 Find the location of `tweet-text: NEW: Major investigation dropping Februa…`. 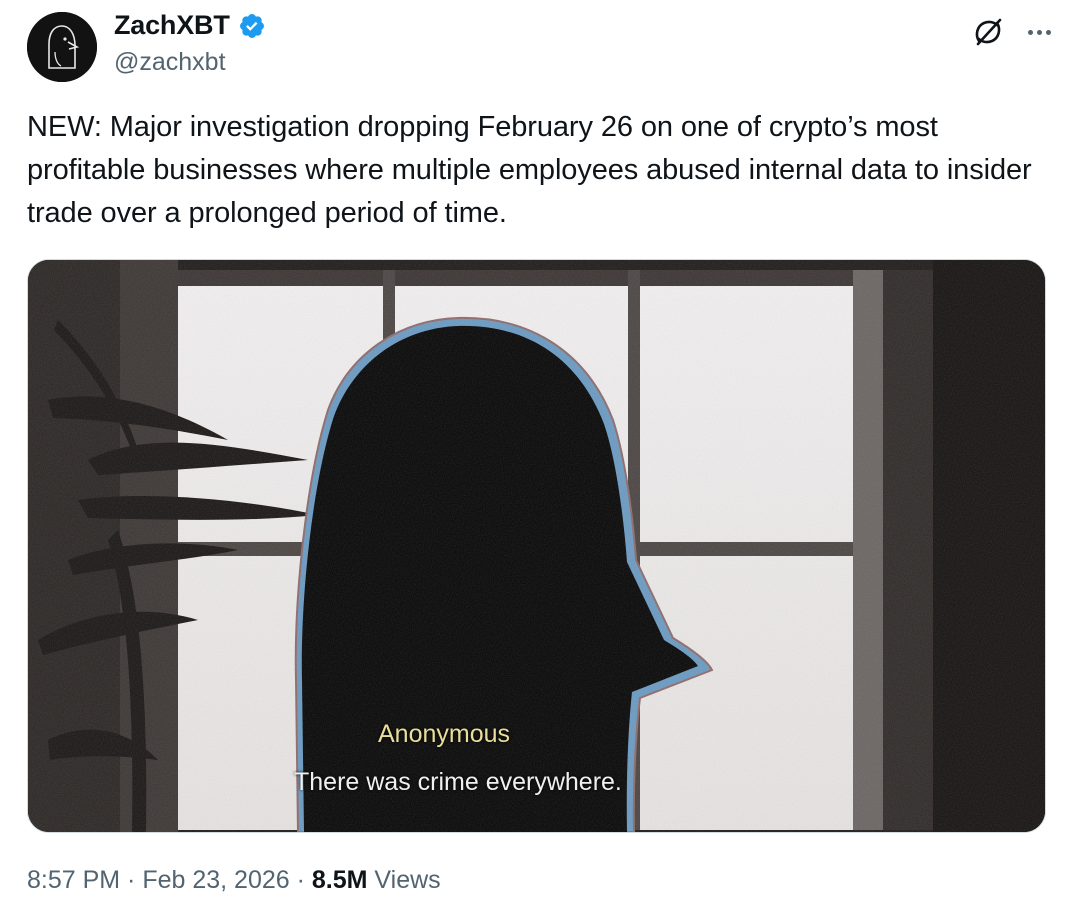

tweet-text: NEW: Major investigation dropping Februa… is located at coordinates (529, 170).